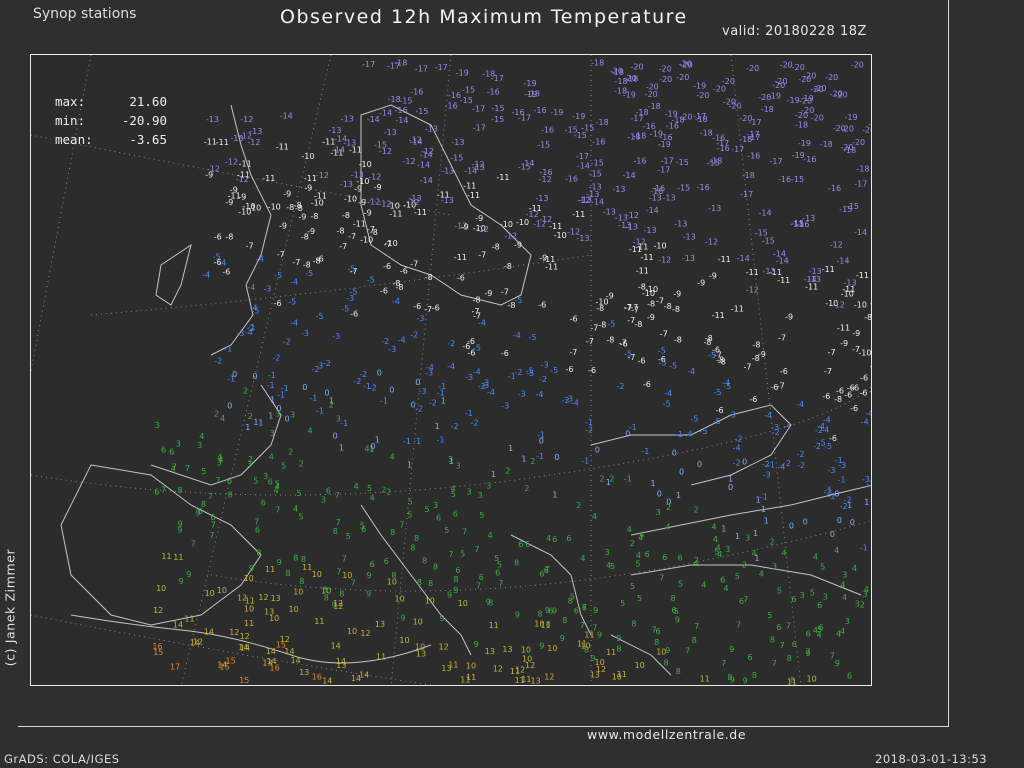 The width and height of the screenshot is (1024, 768). Describe the element at coordinates (327, 681) in the screenshot. I see `station-value: 14` at that location.